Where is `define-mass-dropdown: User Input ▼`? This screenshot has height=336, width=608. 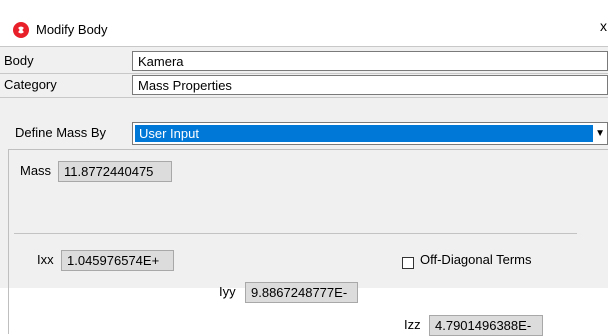
define-mass-dropdown: User Input ▼ is located at coordinates (370, 133).